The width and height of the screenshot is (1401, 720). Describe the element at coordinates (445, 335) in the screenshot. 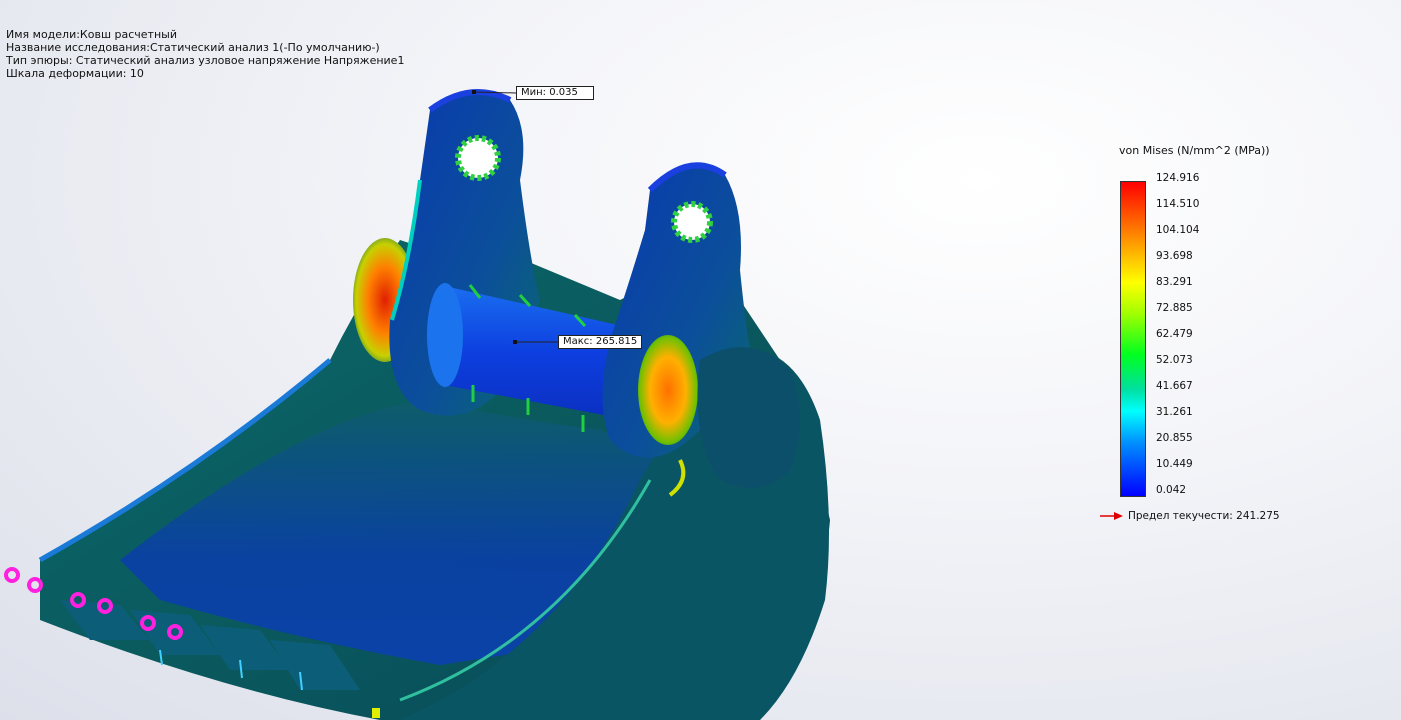

I see `pin-end-left` at that location.